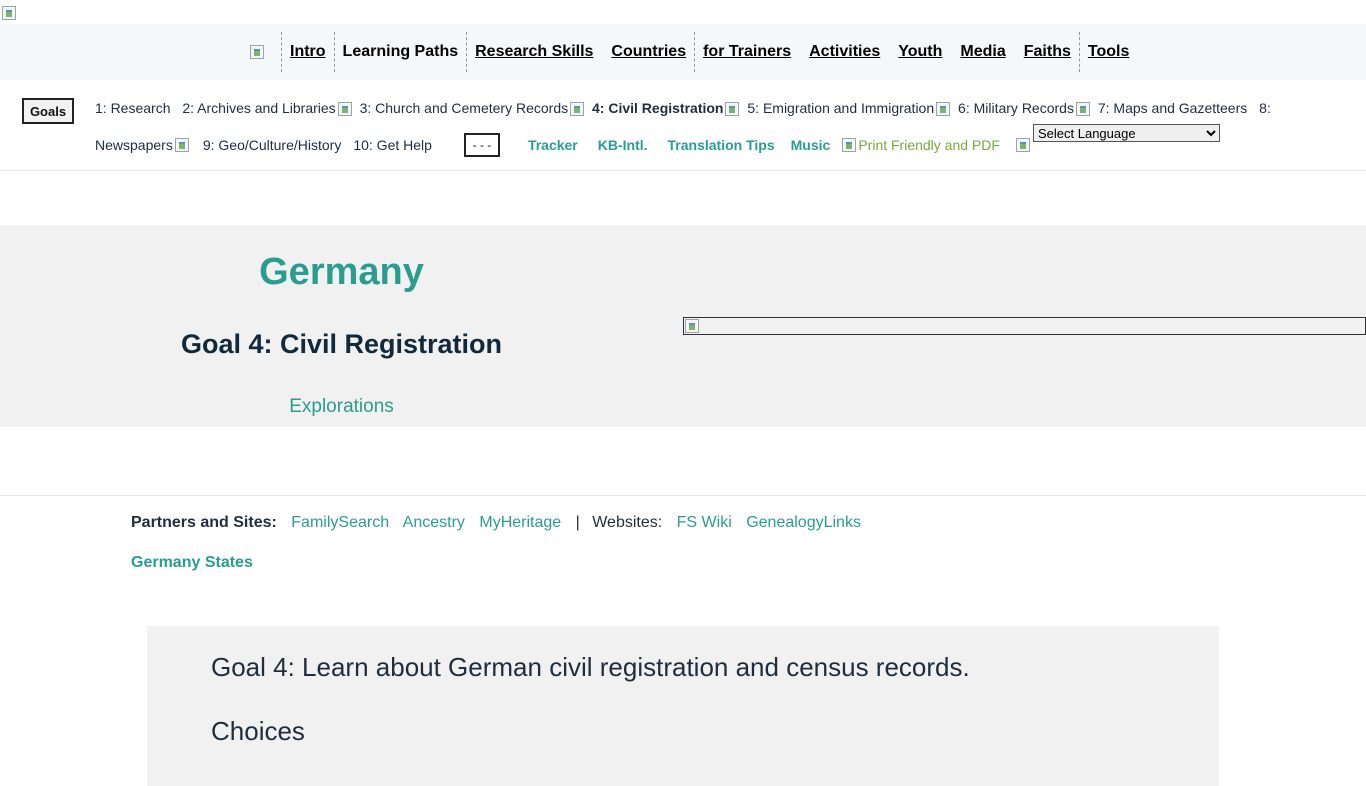 This screenshot has height=786, width=1366. Describe the element at coordinates (341, 272) in the screenshot. I see `page-title: Germany` at that location.